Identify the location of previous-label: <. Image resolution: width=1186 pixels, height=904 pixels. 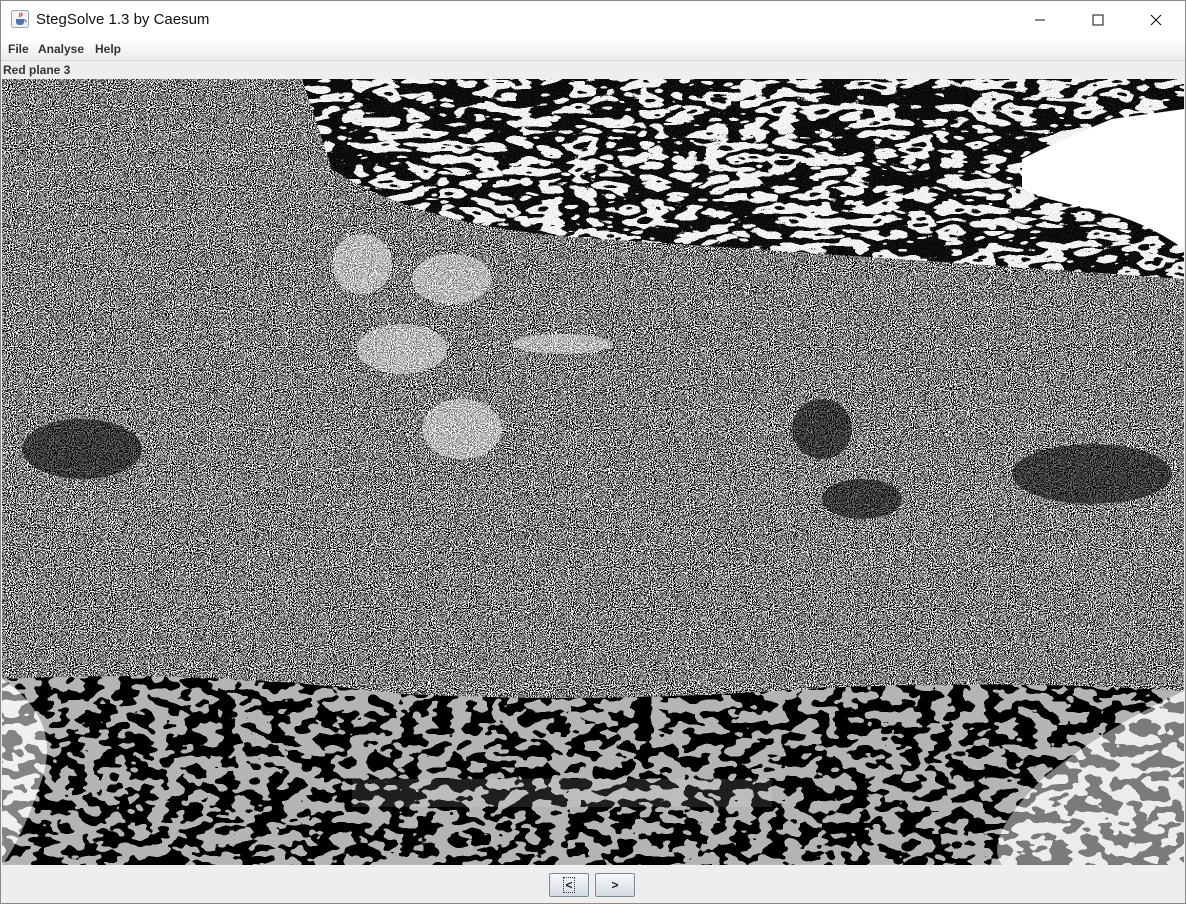
(569, 885).